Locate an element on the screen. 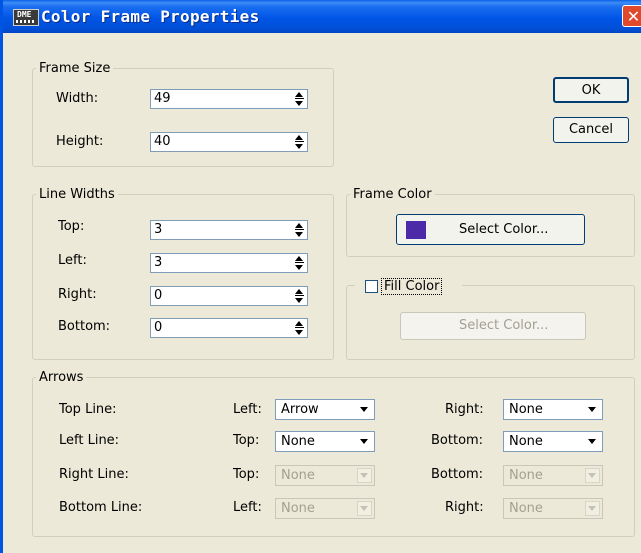 The height and width of the screenshot is (553, 641). arrows-legend: Arrows is located at coordinates (61, 377).